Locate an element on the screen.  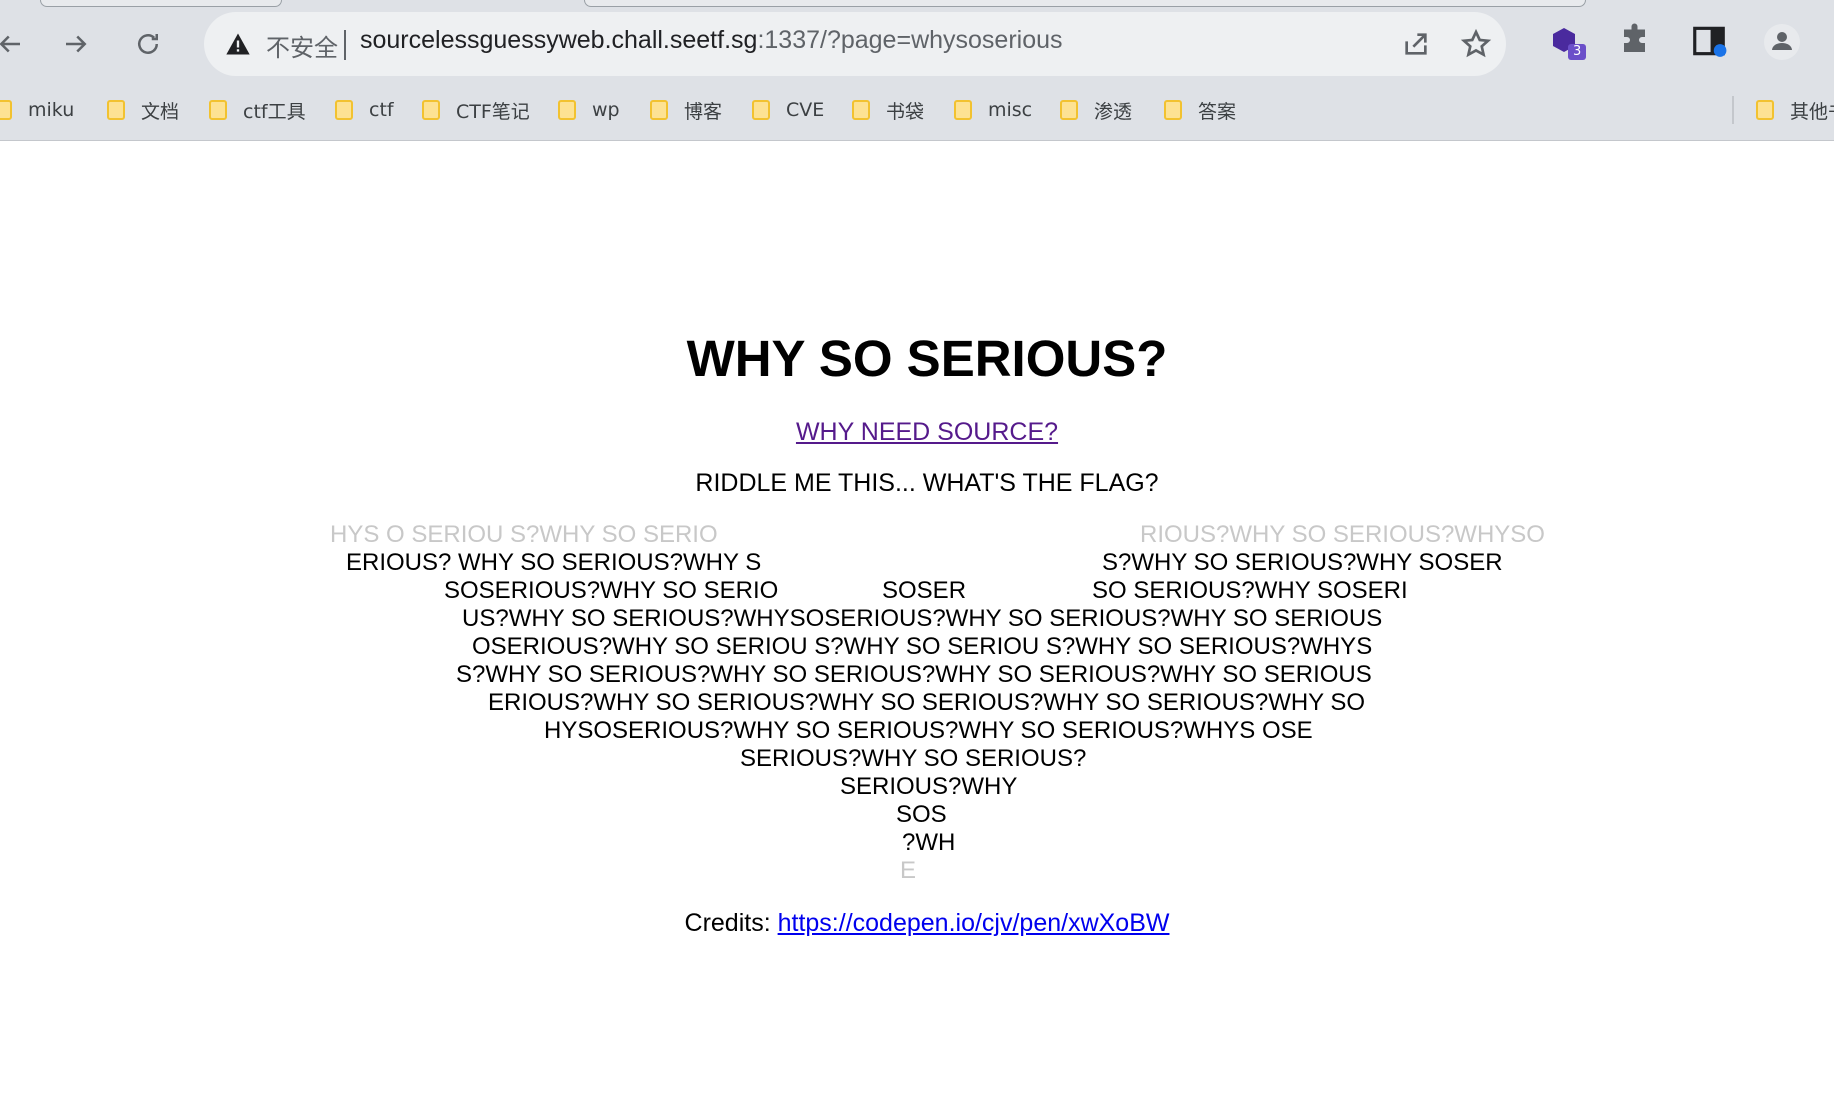
bookmark-item: CTF笔记 is located at coordinates (476, 110).